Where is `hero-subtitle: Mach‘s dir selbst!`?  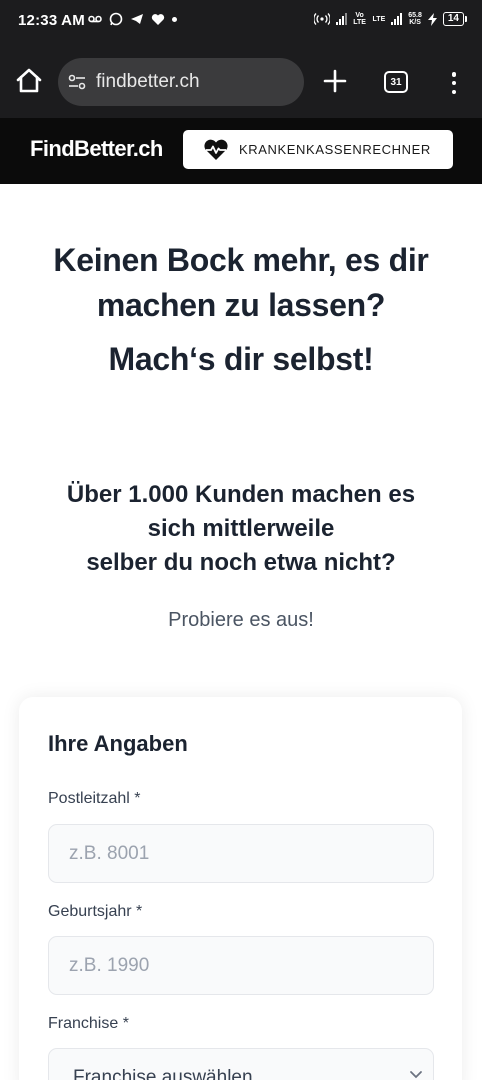 hero-subtitle: Mach‘s dir selbst! is located at coordinates (241, 359).